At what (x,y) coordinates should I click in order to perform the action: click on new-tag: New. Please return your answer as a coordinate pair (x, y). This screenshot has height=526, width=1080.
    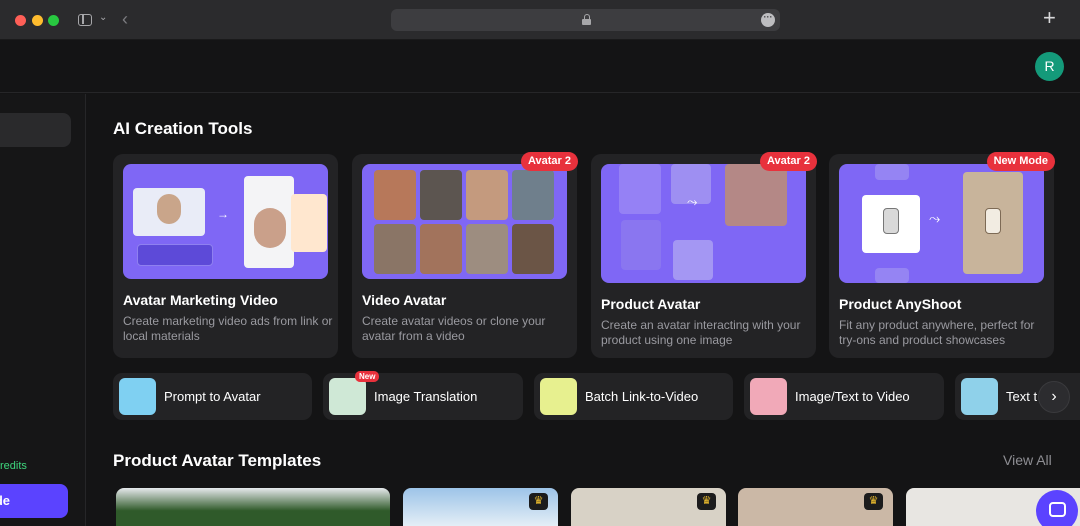
    Looking at the image, I should click on (367, 376).